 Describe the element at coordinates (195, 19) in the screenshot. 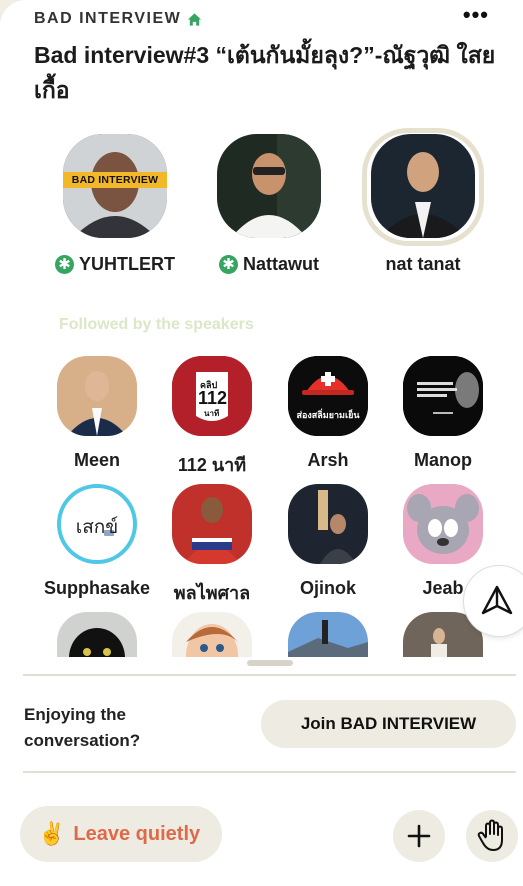

I see `home-icon` at that location.